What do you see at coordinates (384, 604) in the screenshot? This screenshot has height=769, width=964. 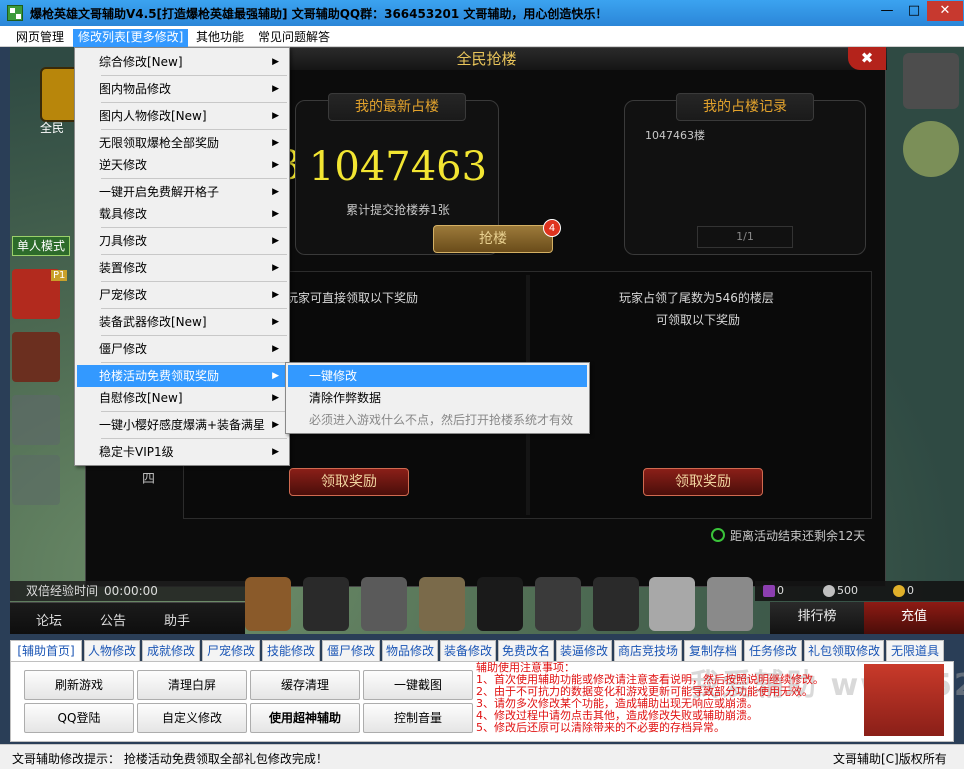 I see `scroll-icon` at bounding box center [384, 604].